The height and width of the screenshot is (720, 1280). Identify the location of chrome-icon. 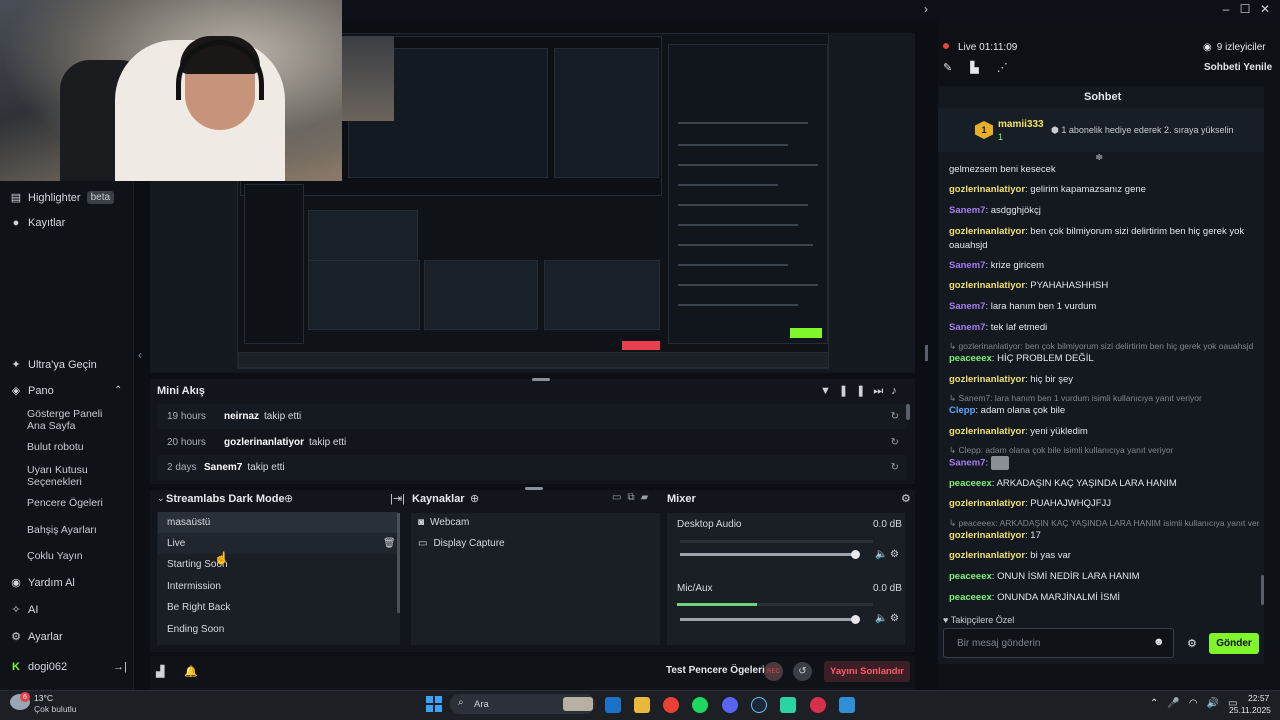
(671, 705).